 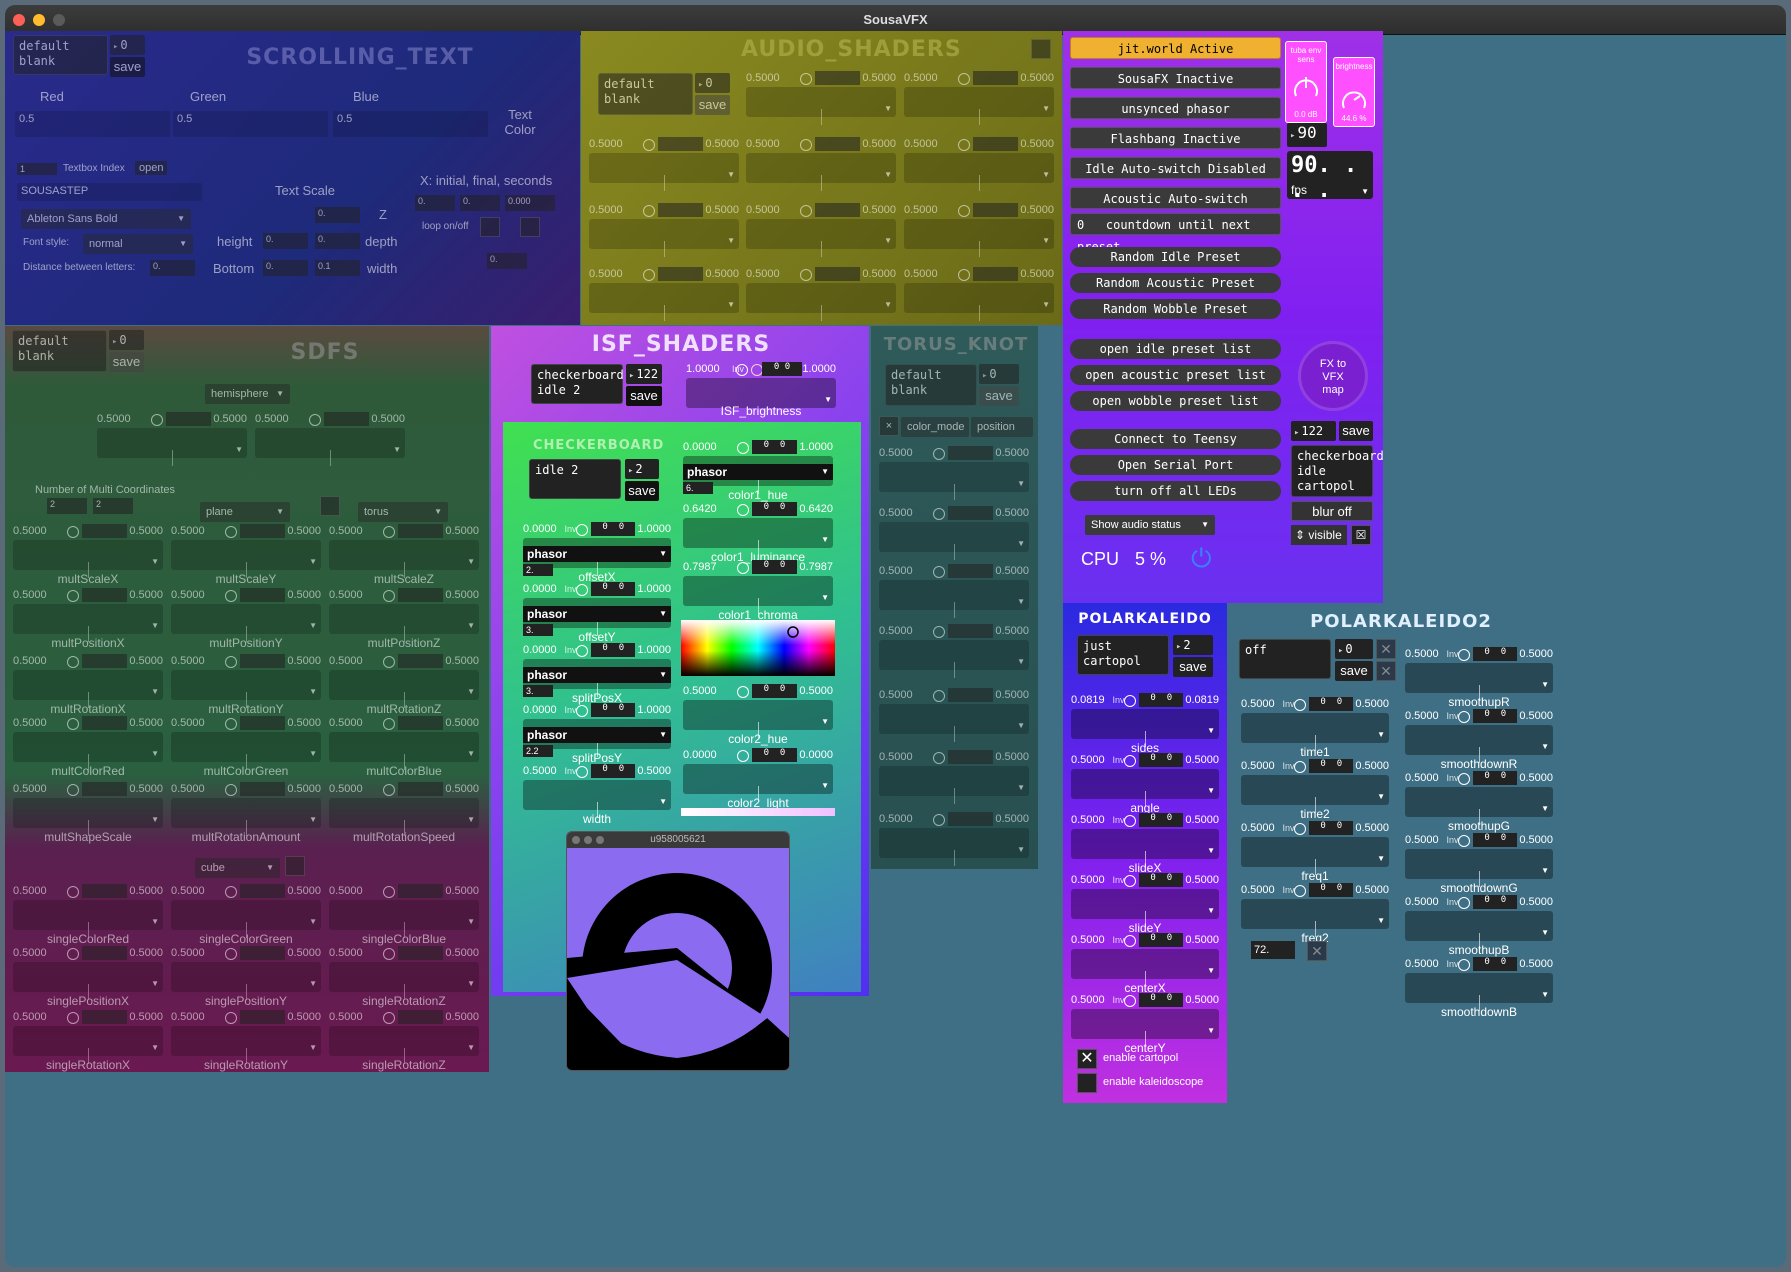 What do you see at coordinates (1145, 1020) in the screenshot?
I see `polar-slider-5: 0.5000 0.5000 Inv 0 0 ▼` at bounding box center [1145, 1020].